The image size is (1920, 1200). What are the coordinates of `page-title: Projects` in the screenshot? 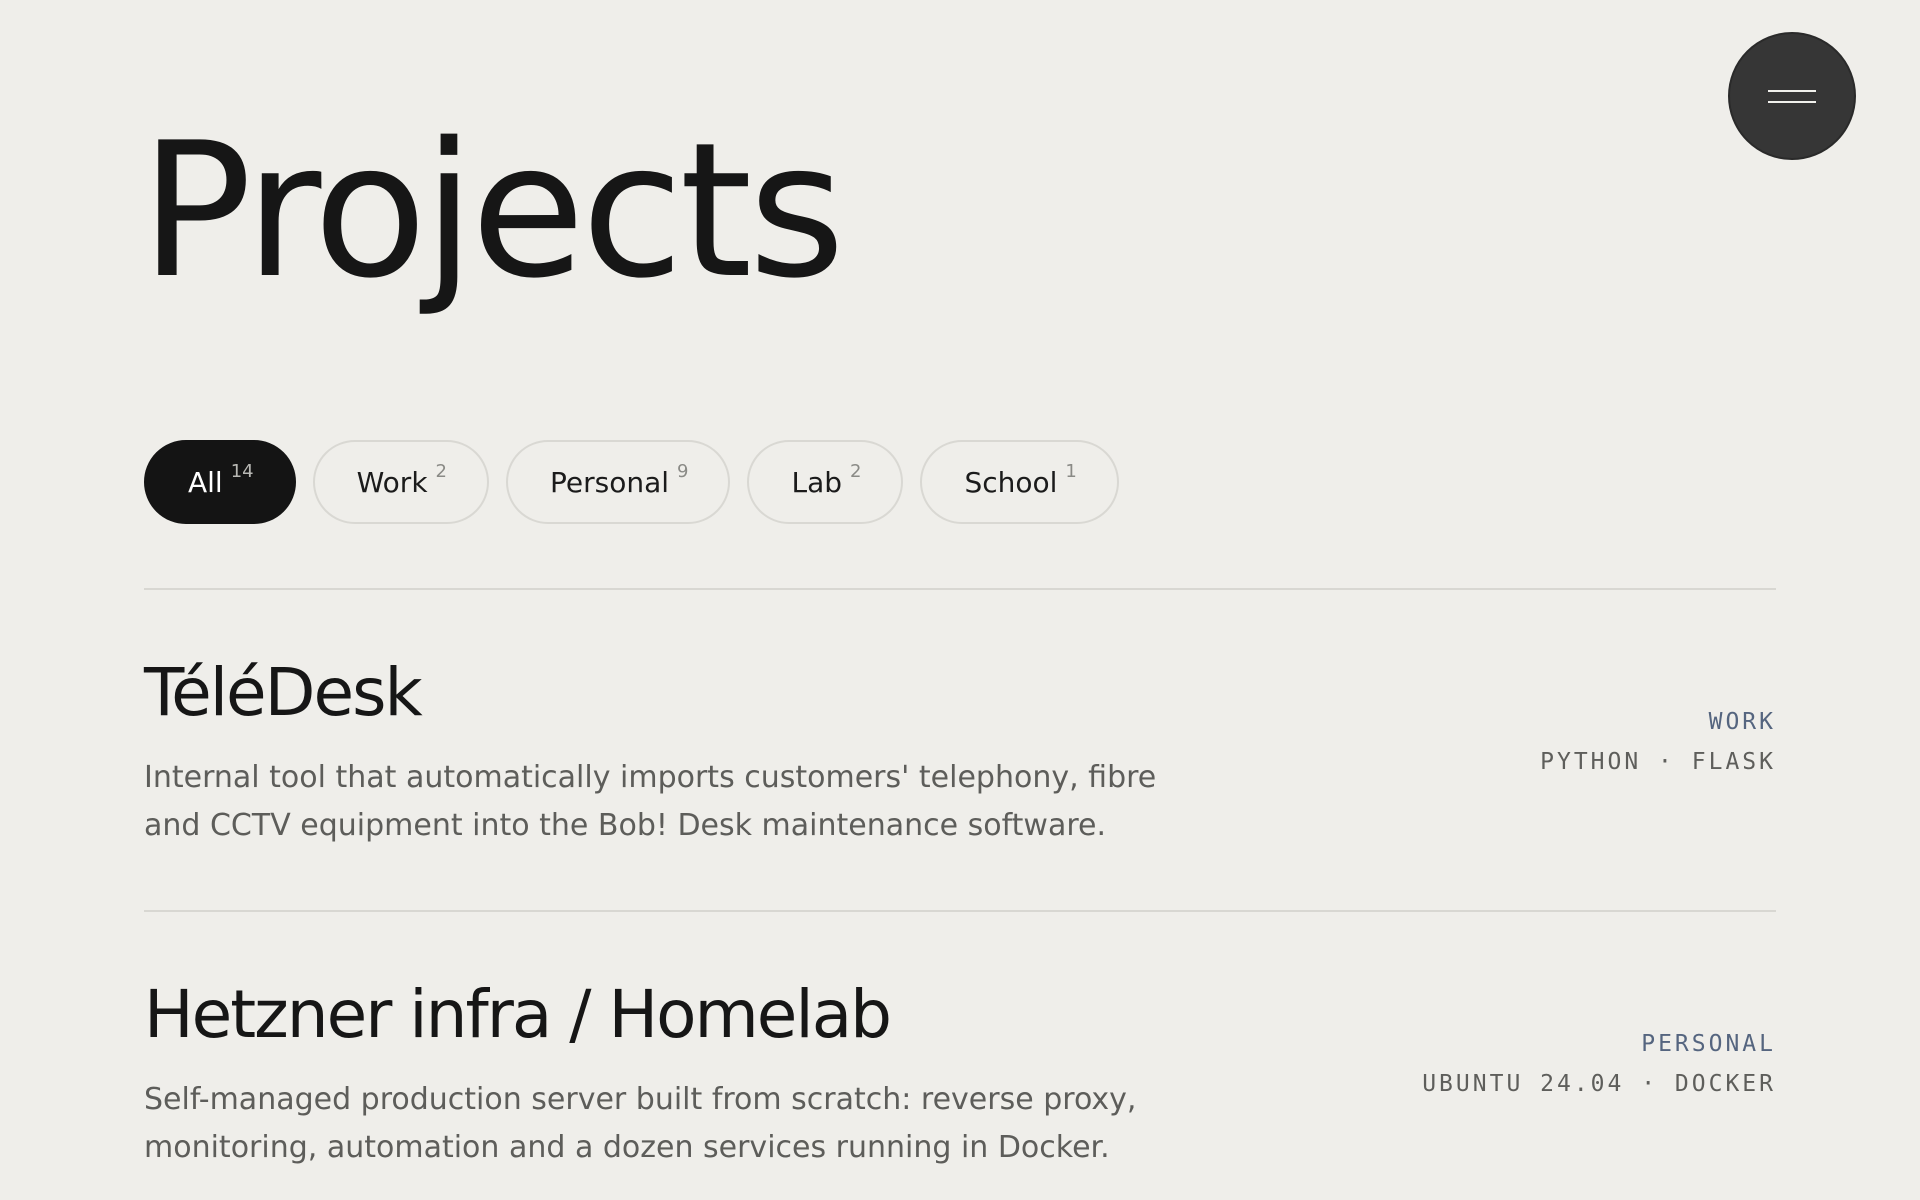 It's located at (492, 210).